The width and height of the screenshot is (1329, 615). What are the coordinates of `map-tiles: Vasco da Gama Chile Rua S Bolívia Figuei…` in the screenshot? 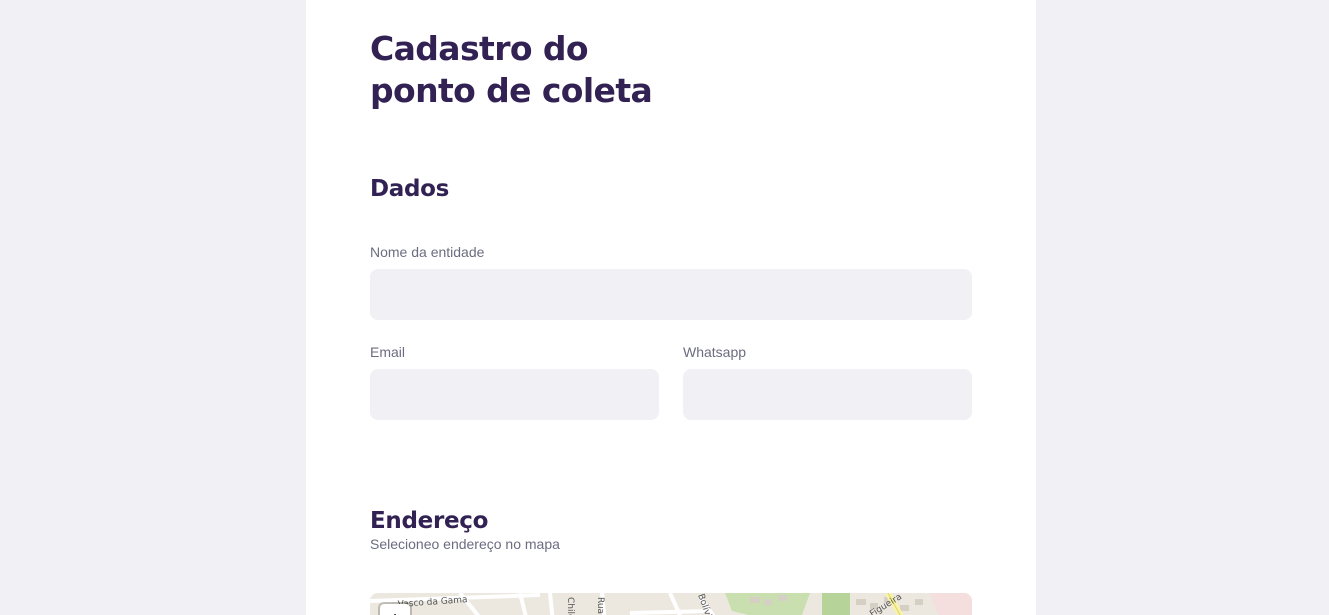 It's located at (671, 604).